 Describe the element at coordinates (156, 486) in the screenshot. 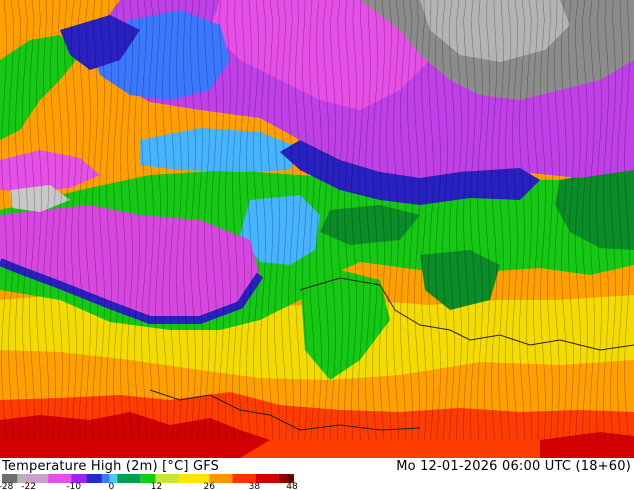

I see `color-scale-tick-label: 12` at that location.